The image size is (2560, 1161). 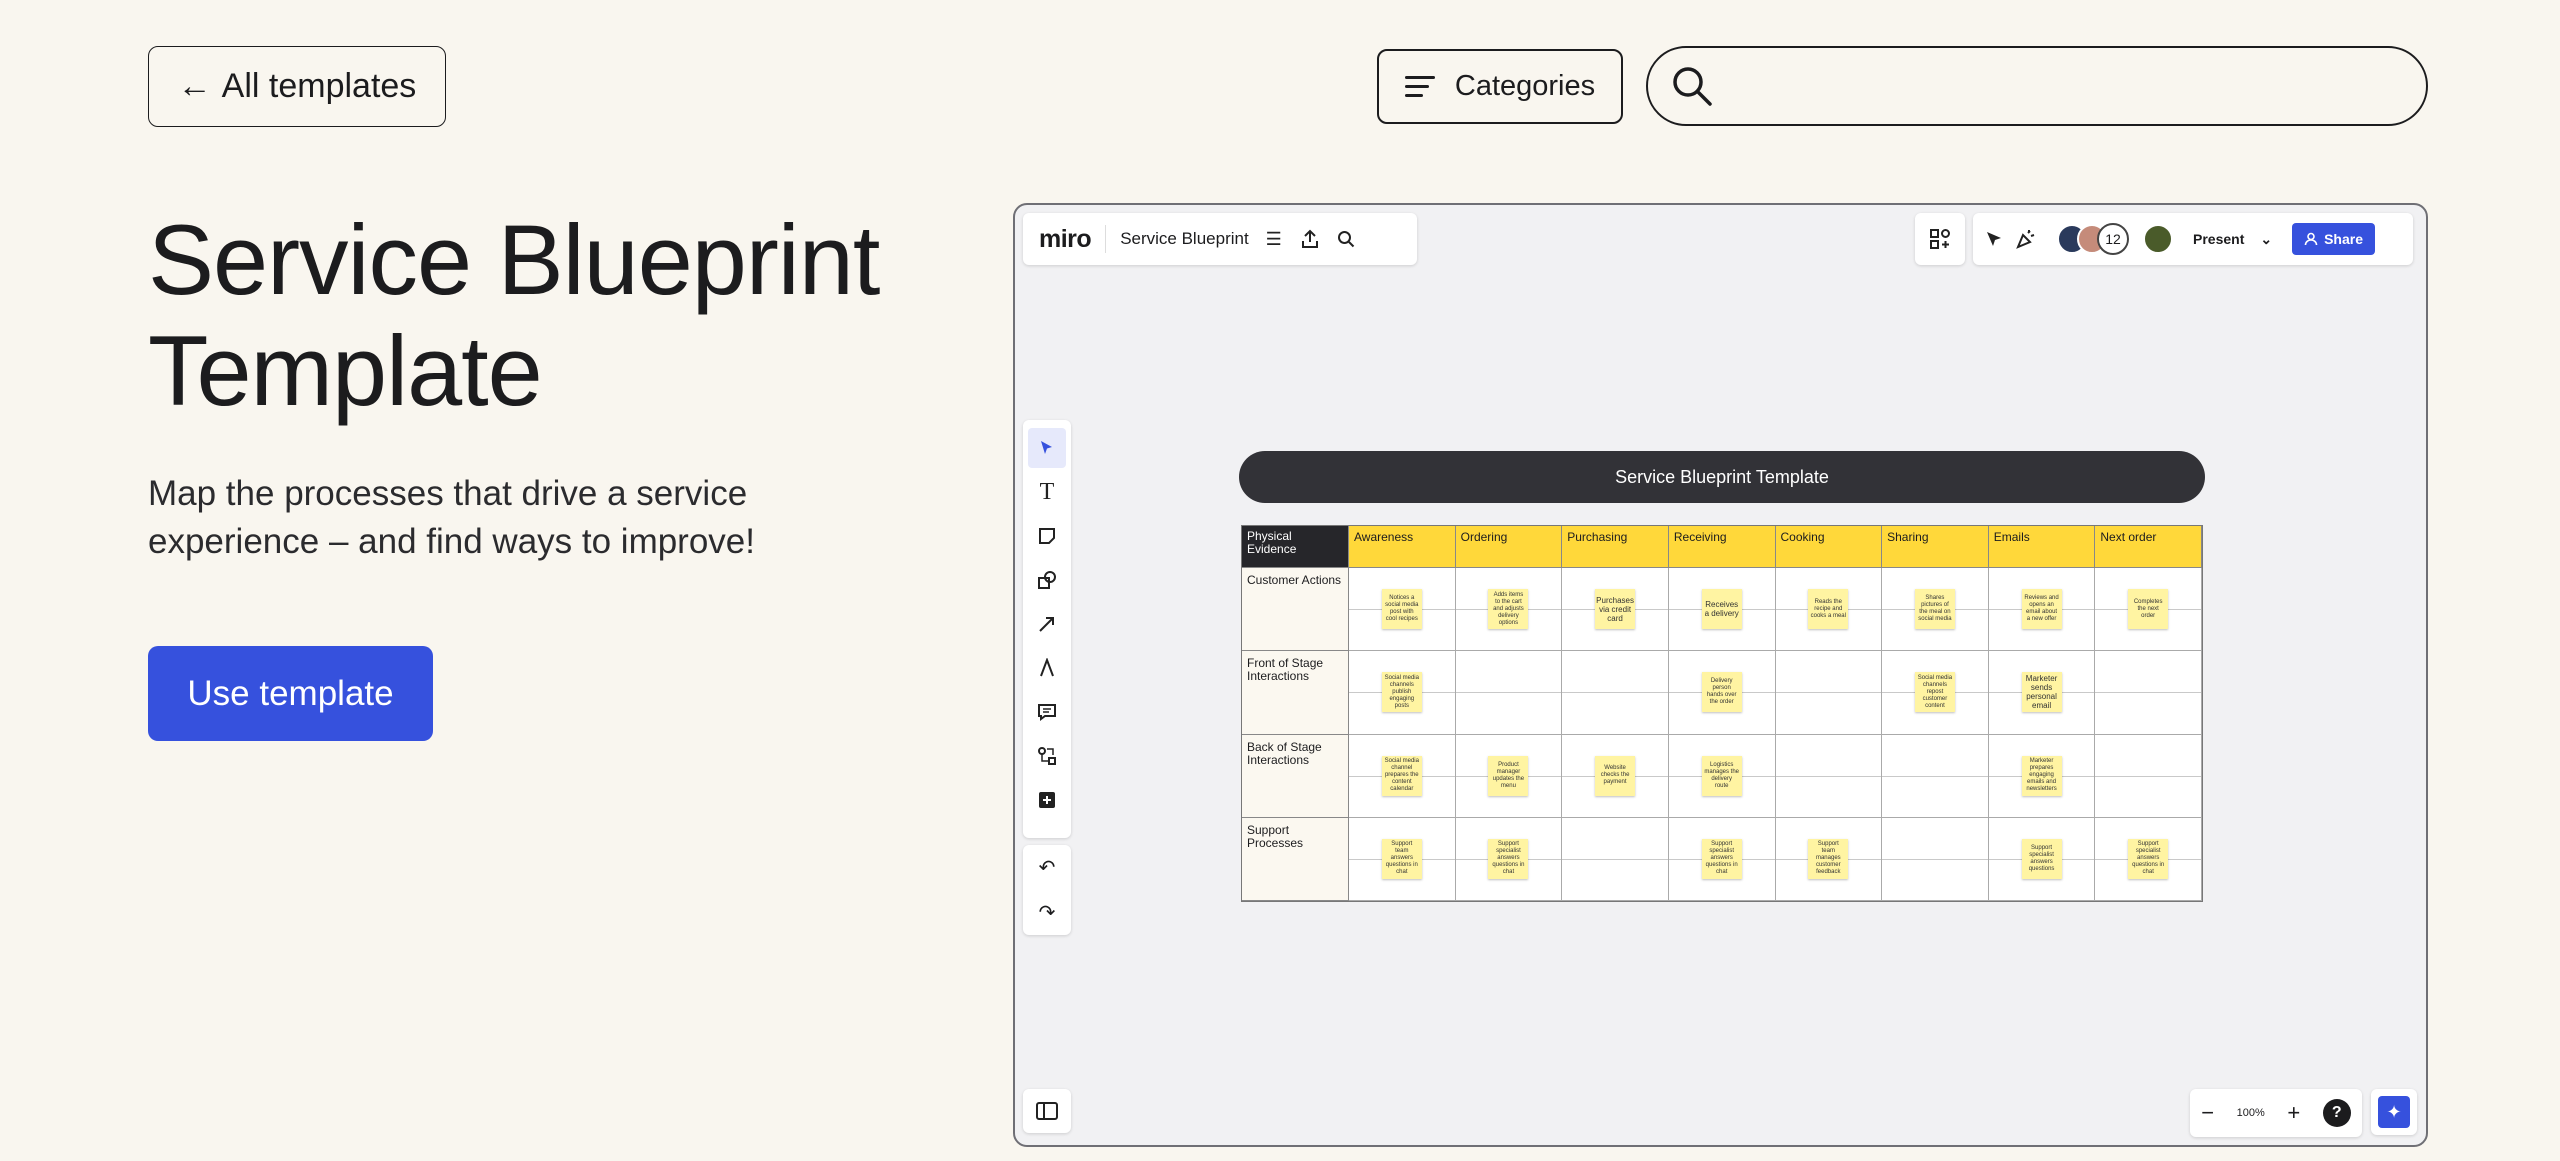 What do you see at coordinates (2276, 1113) in the screenshot?
I see `zoom-controls: − 100% + ?` at bounding box center [2276, 1113].